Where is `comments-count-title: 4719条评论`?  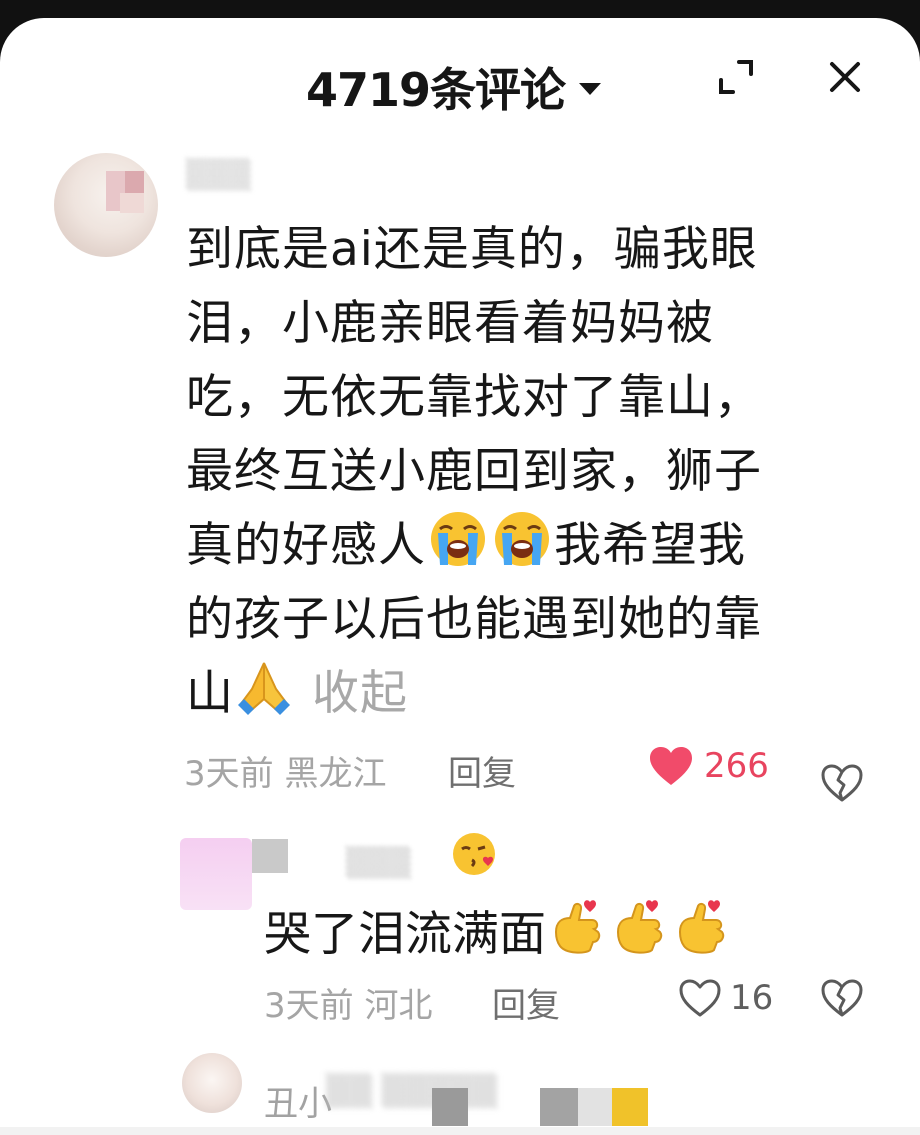
comments-count-title: 4719条评论 is located at coordinates (454, 87).